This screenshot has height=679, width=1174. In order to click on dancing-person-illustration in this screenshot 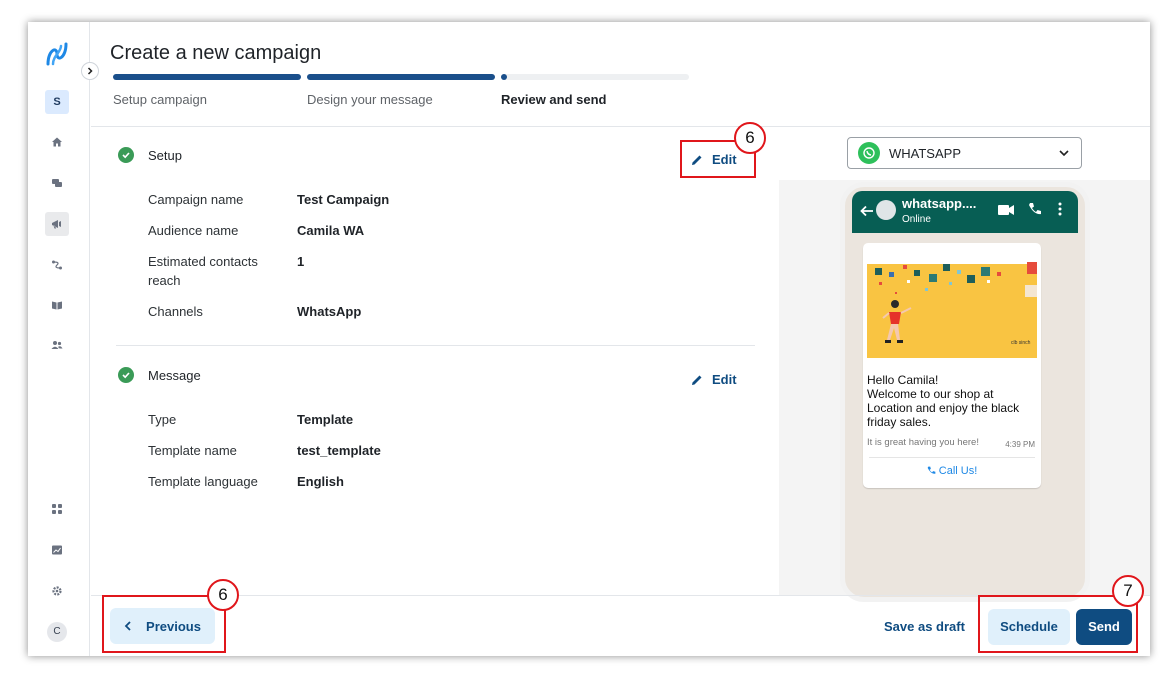, I will do `click(897, 321)`.